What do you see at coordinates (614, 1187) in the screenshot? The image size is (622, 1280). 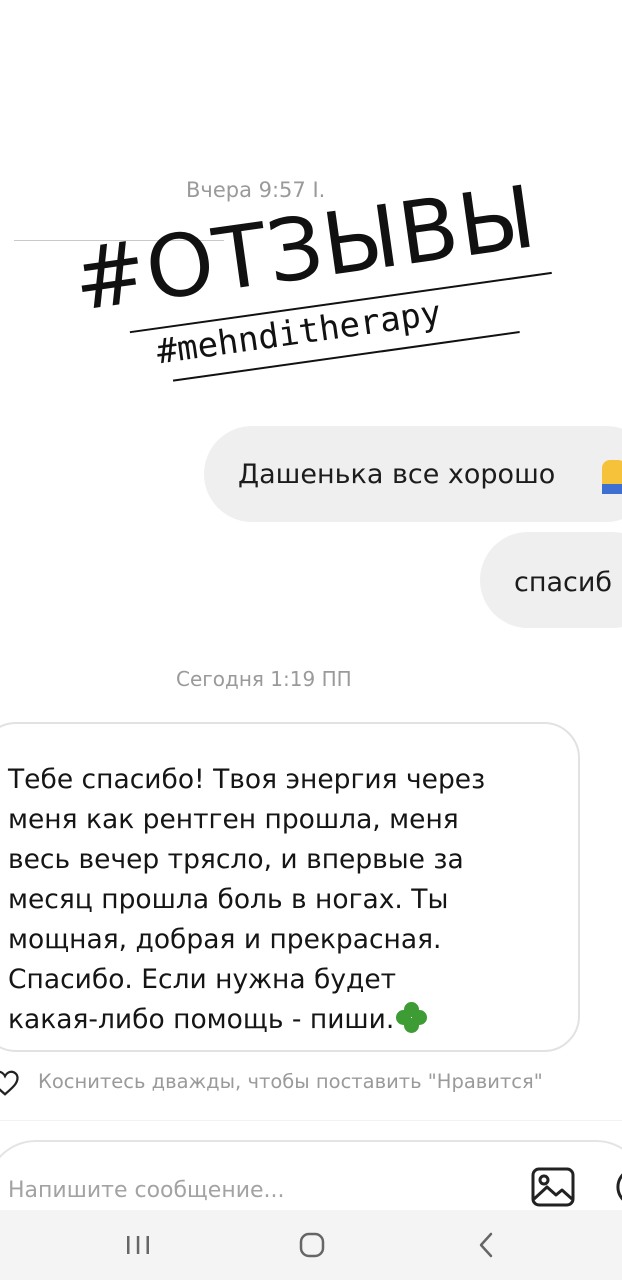 I see `sticker-icon` at bounding box center [614, 1187].